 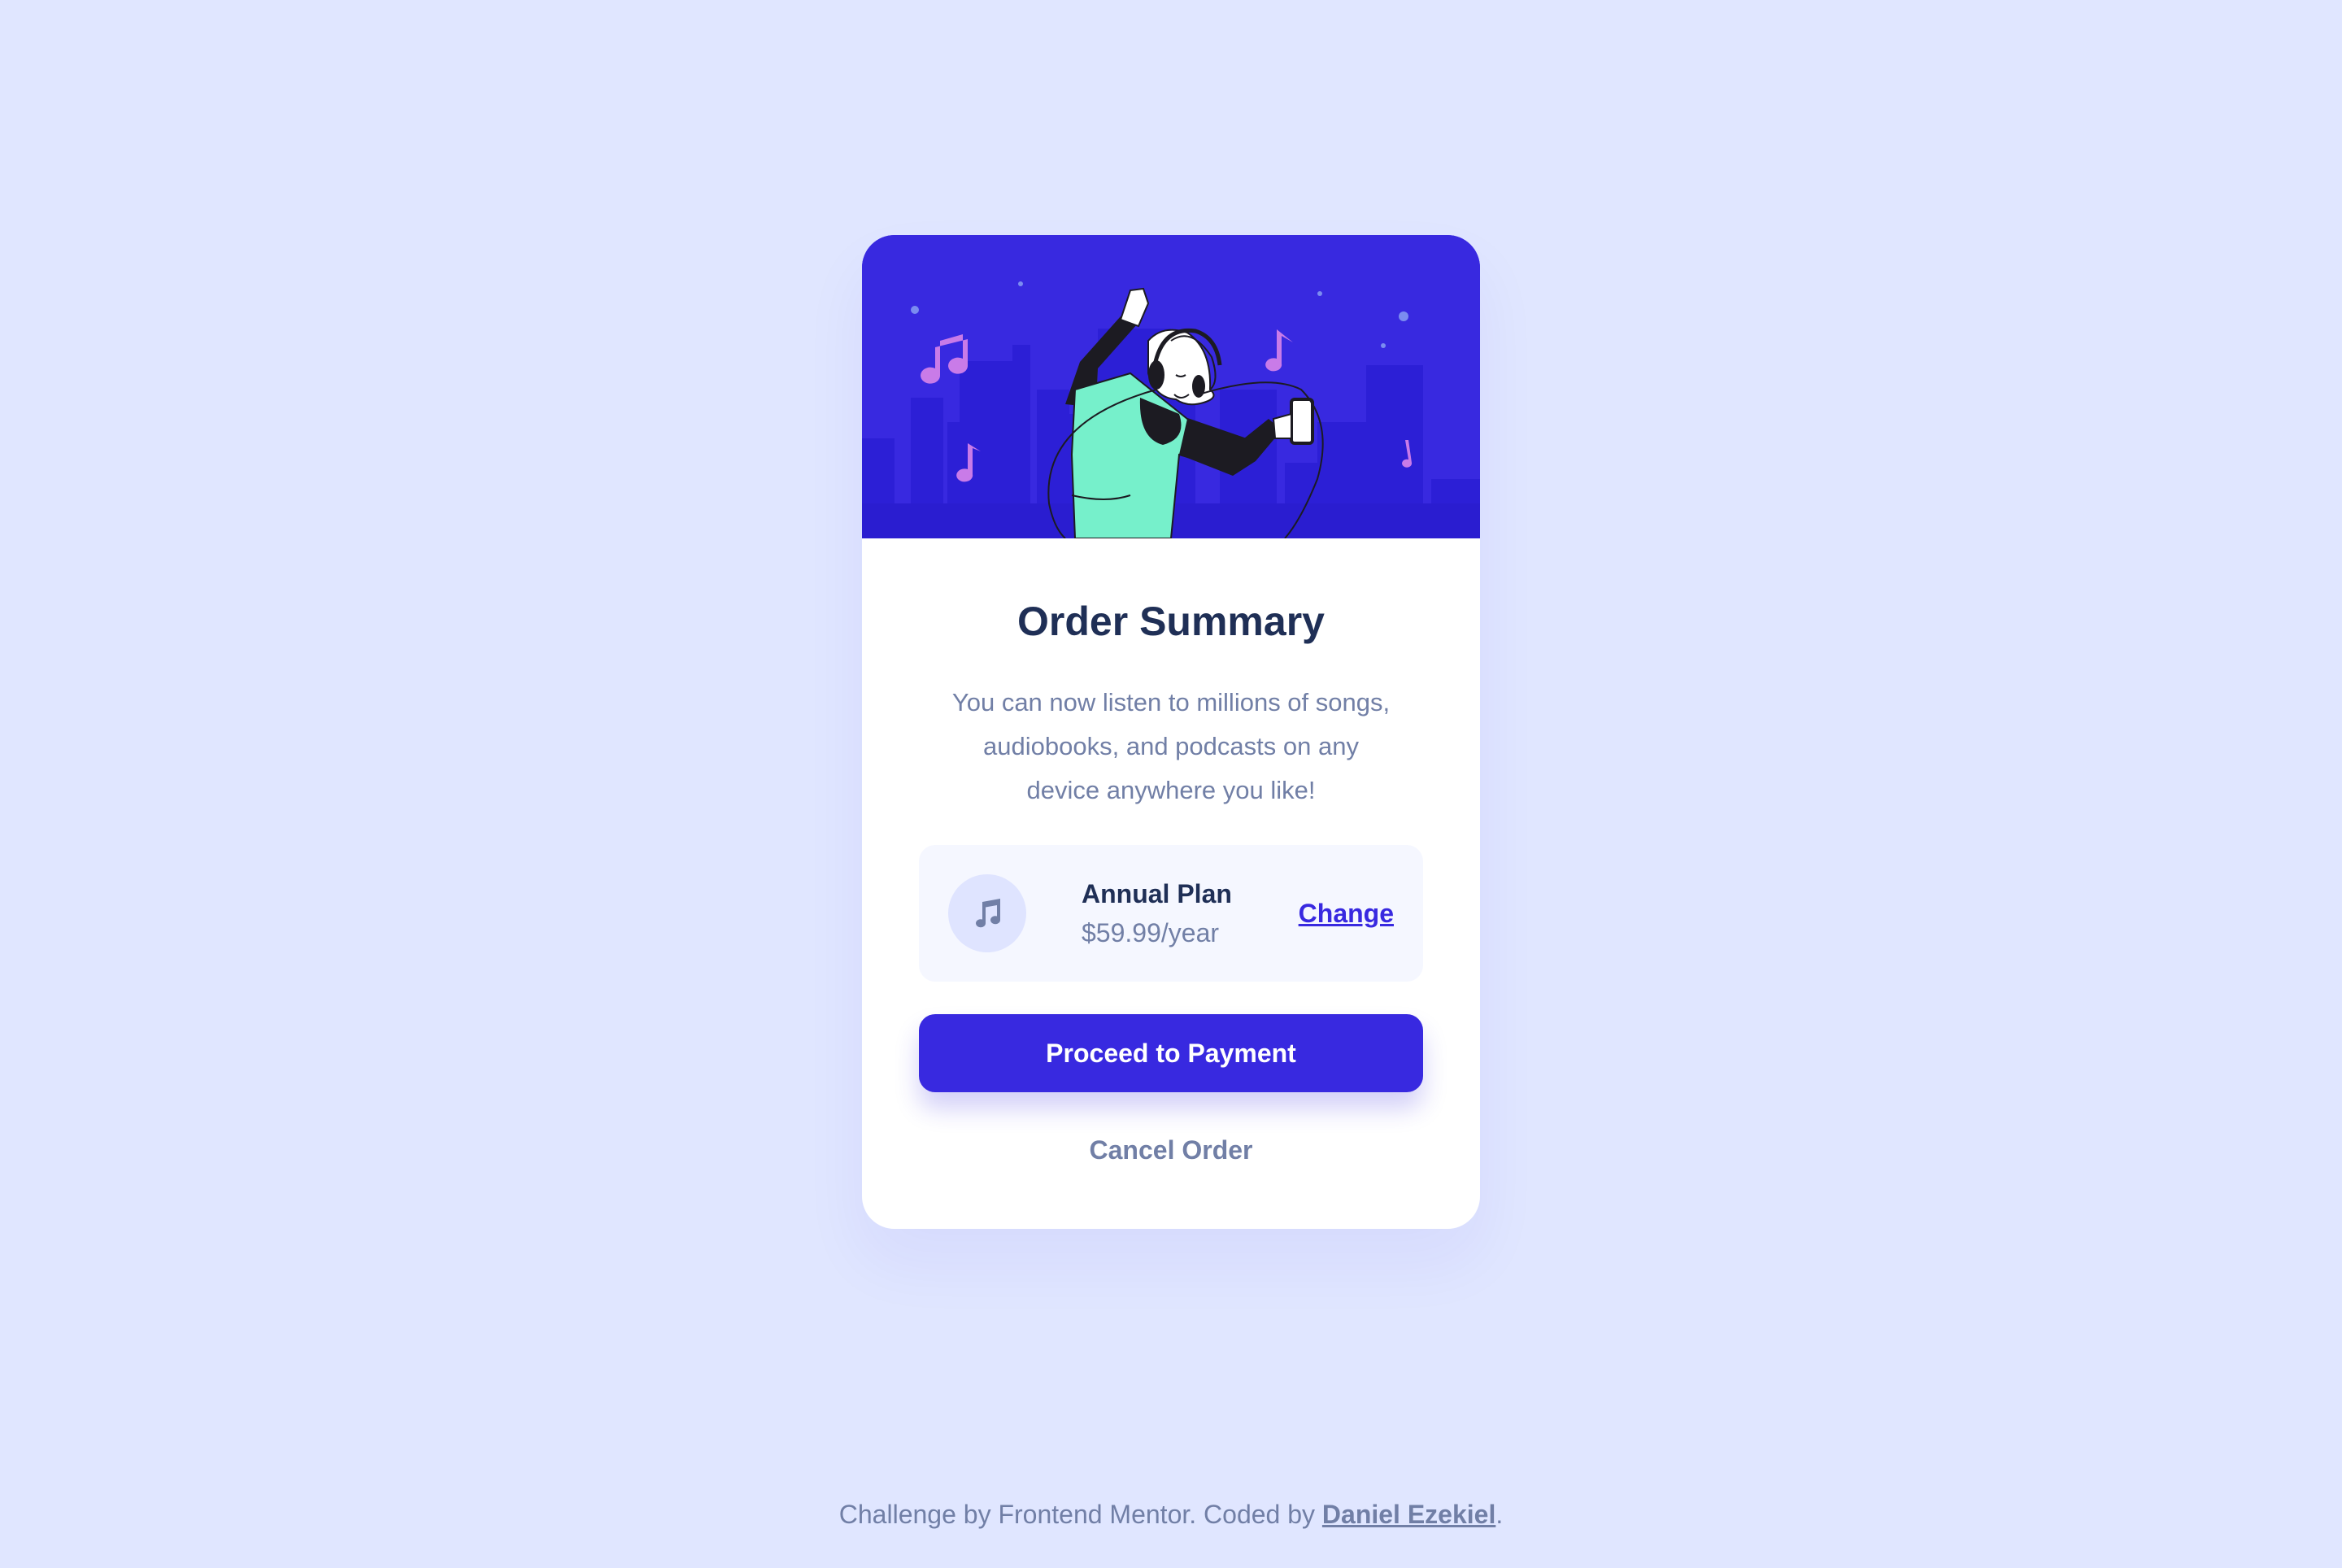 I want to click on plan-price: $59.99/year, so click(x=1151, y=932).